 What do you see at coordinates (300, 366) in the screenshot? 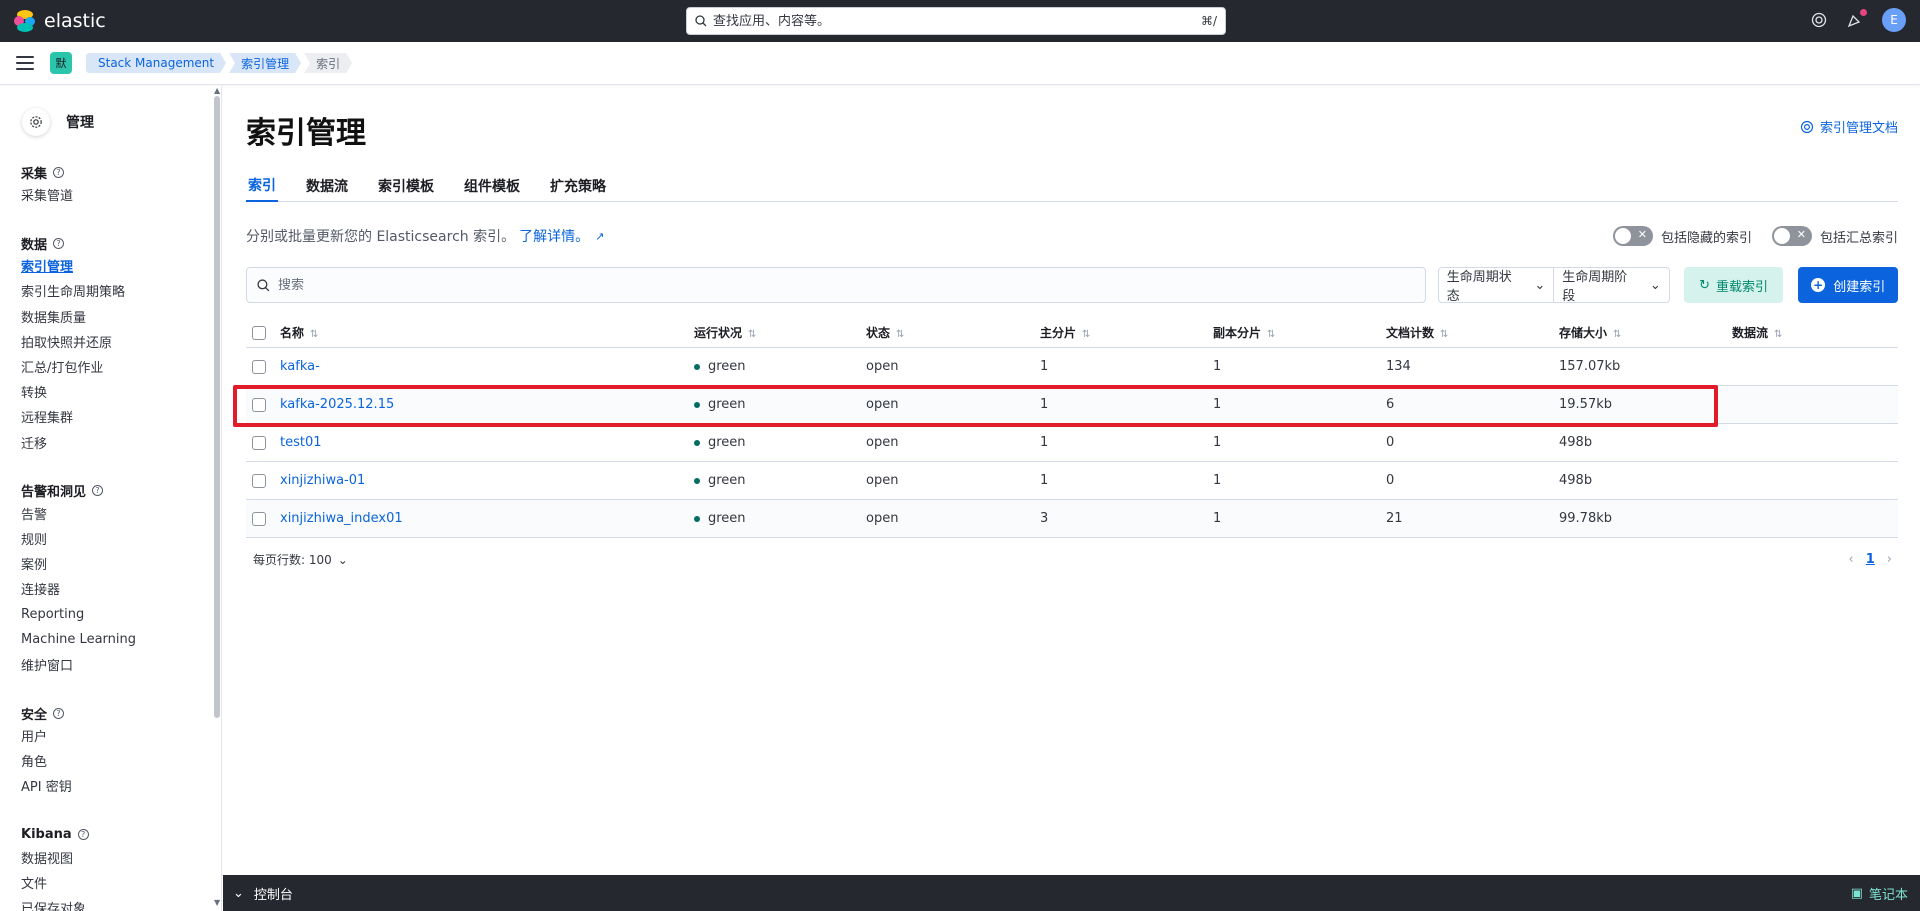
I see `index-name-link: kafka-` at bounding box center [300, 366].